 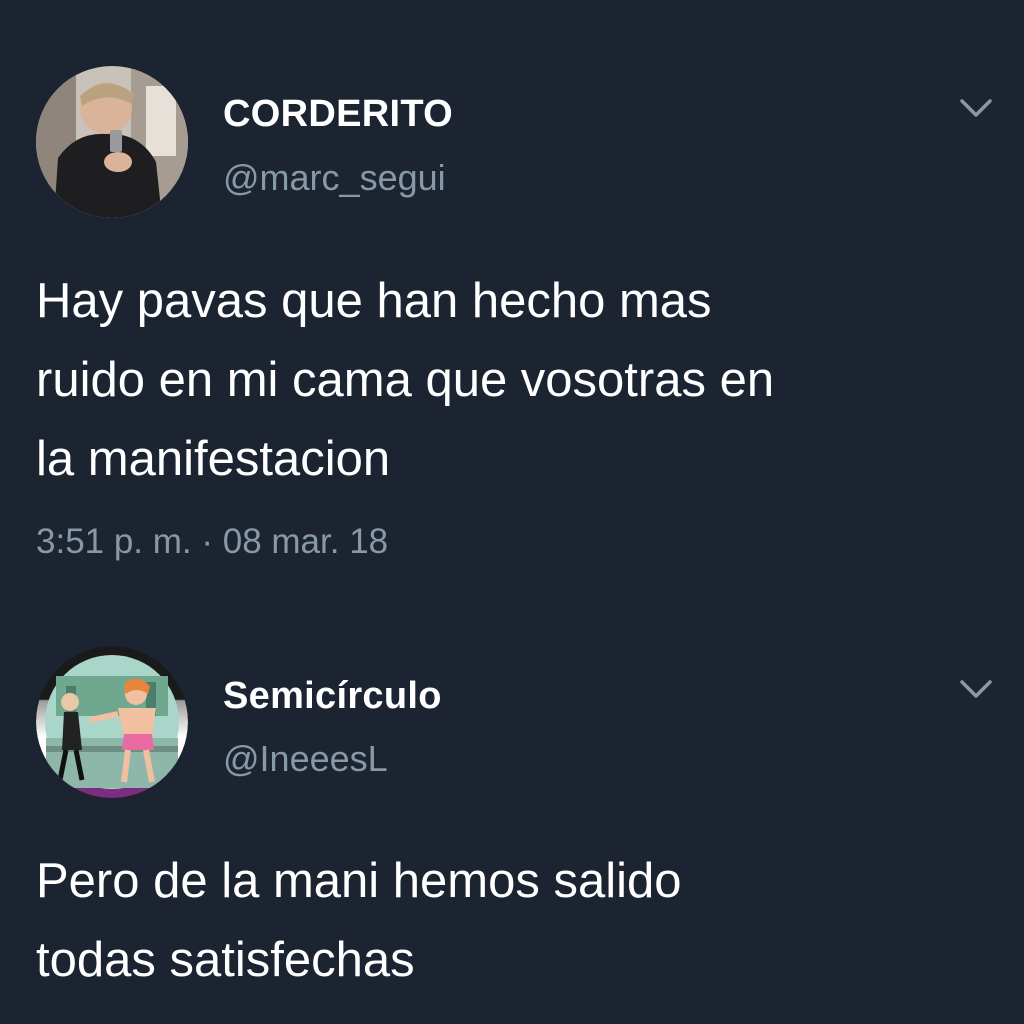 I want to click on avatar-photo, so click(x=112, y=142).